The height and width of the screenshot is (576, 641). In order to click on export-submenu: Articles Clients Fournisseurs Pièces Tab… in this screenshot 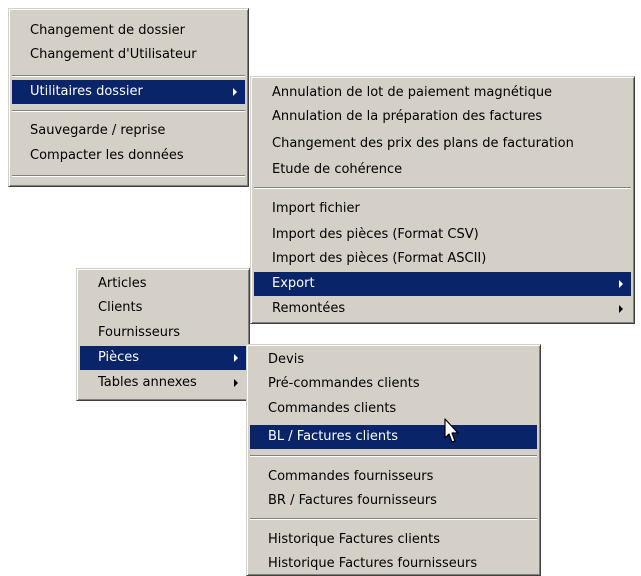, I will do `click(163, 334)`.